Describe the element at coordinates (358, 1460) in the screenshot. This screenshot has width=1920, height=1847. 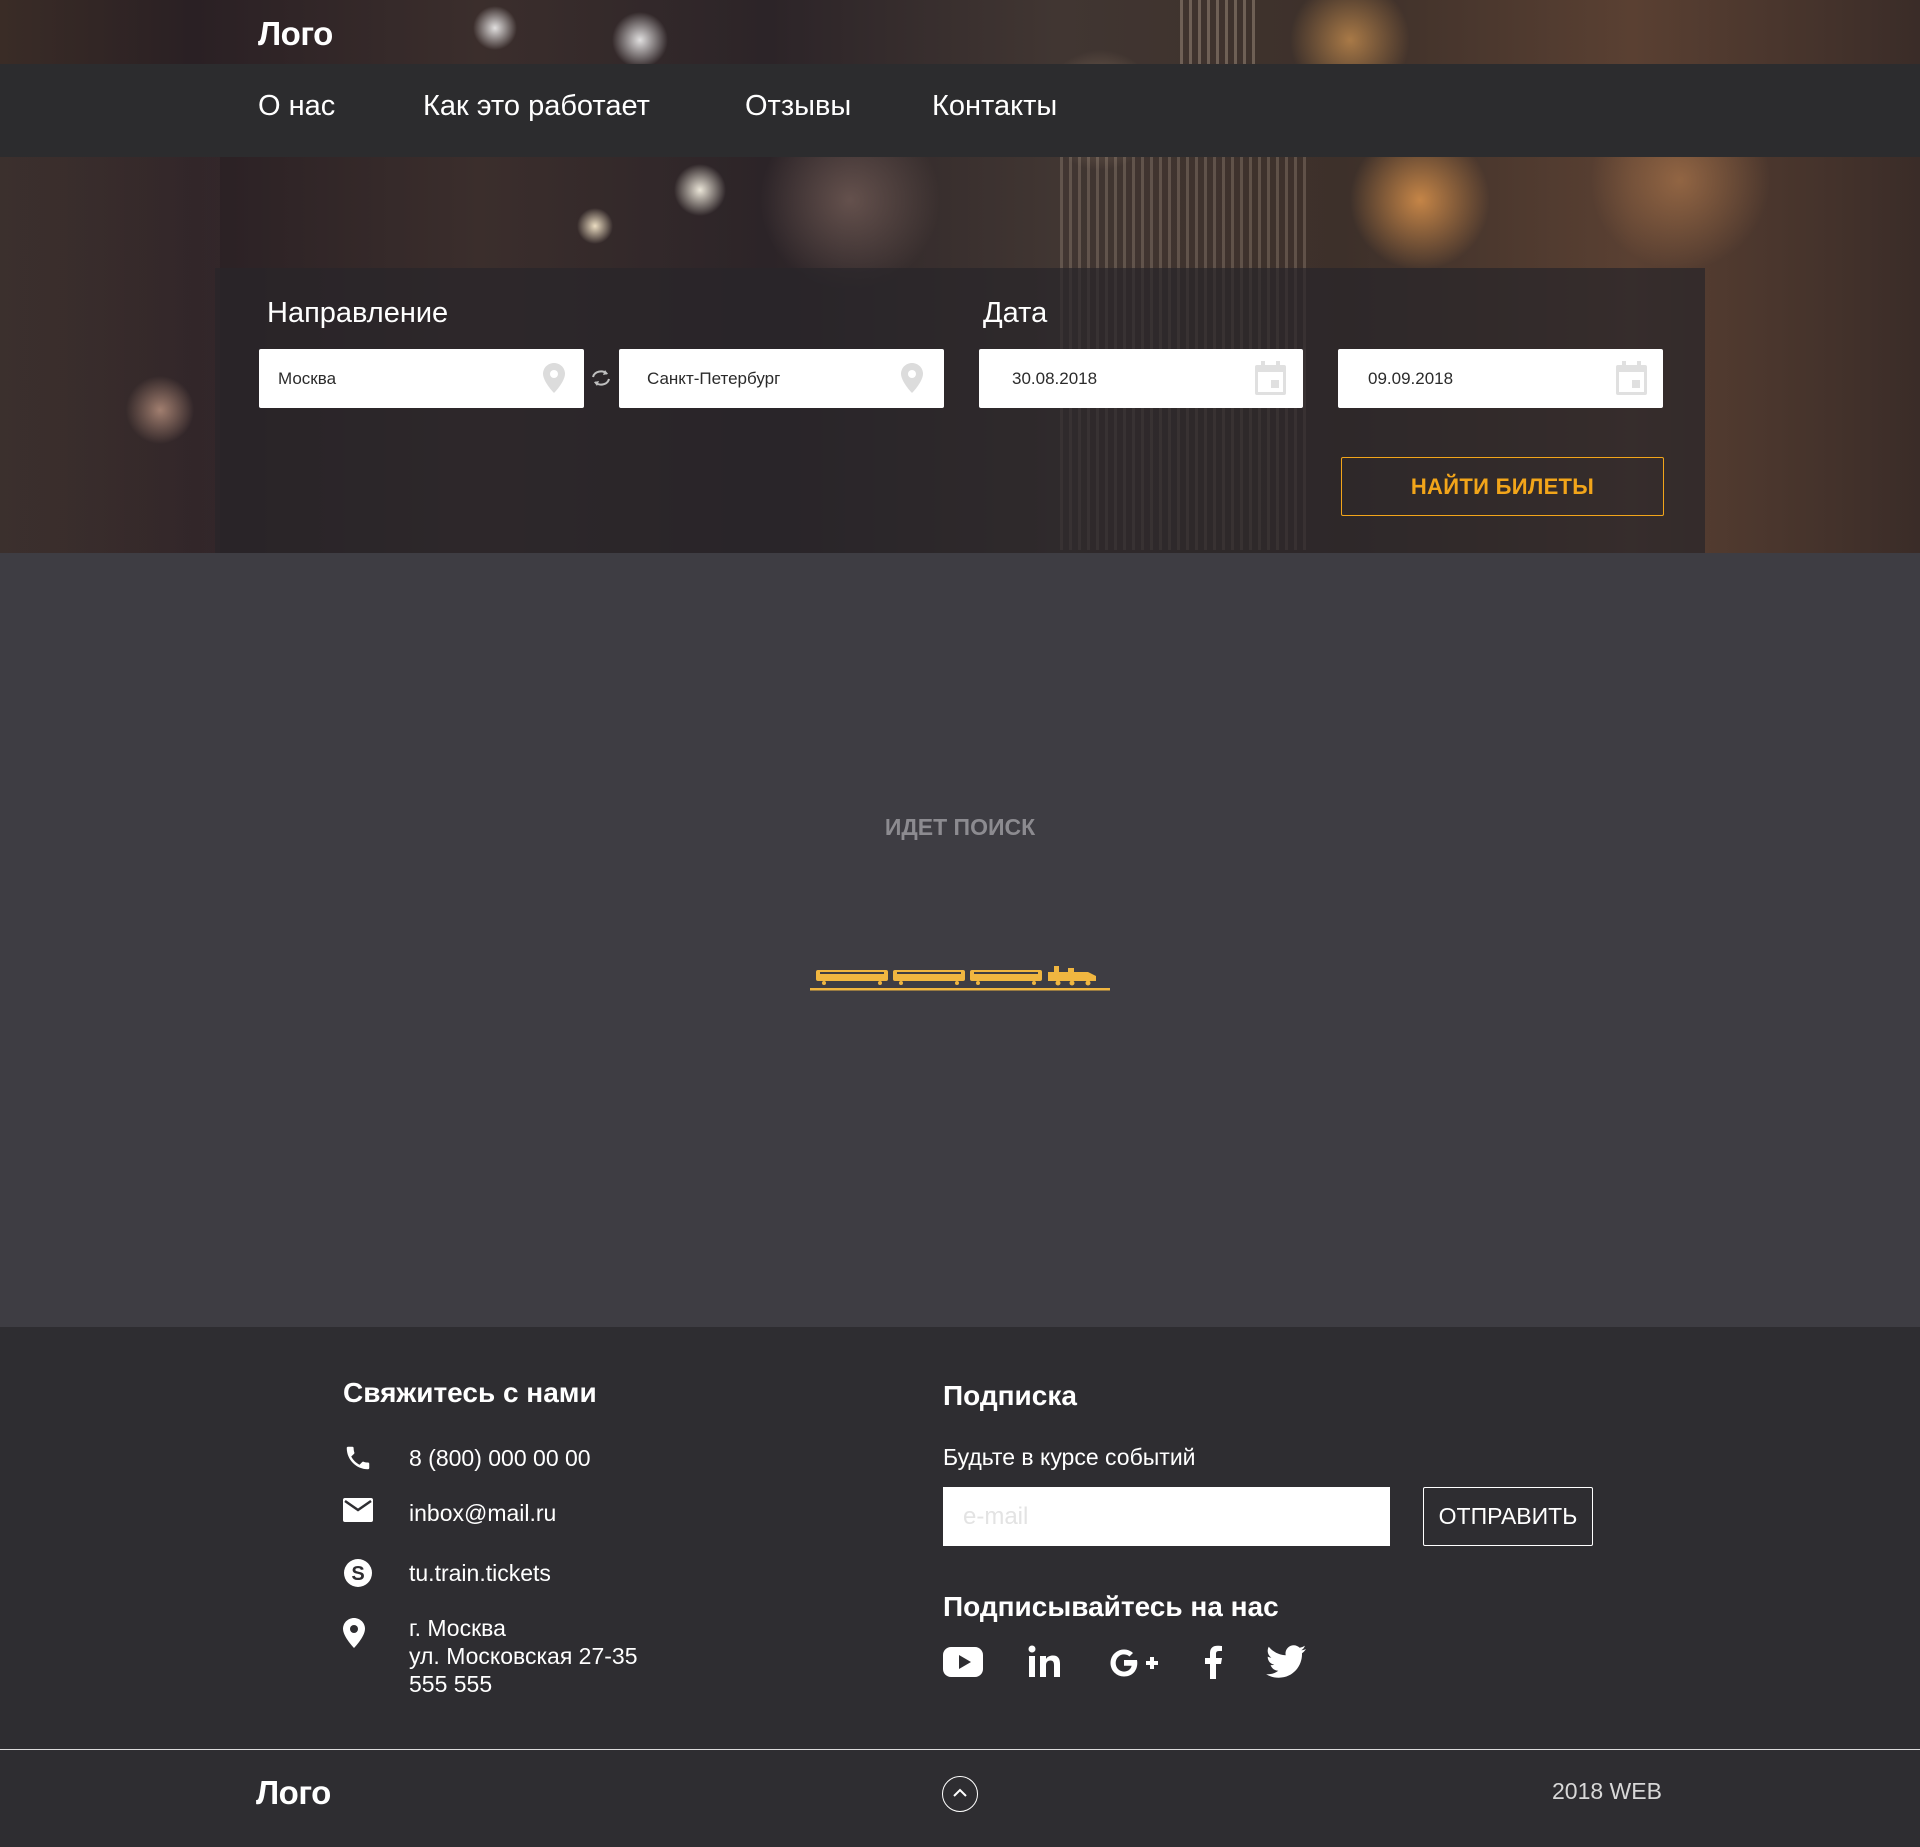
I see `phone-icon` at that location.